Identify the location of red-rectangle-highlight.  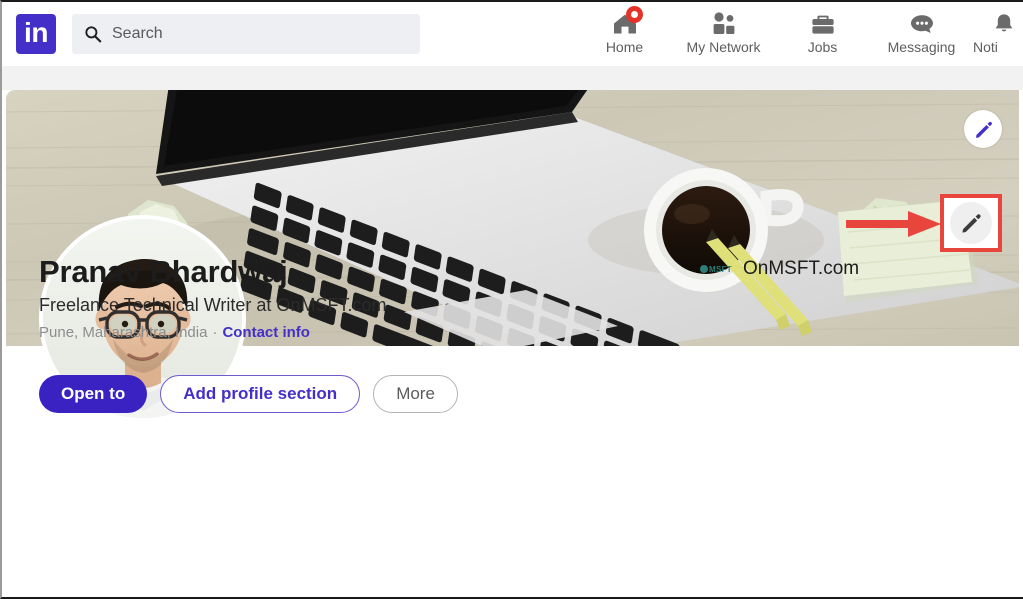
(971, 223).